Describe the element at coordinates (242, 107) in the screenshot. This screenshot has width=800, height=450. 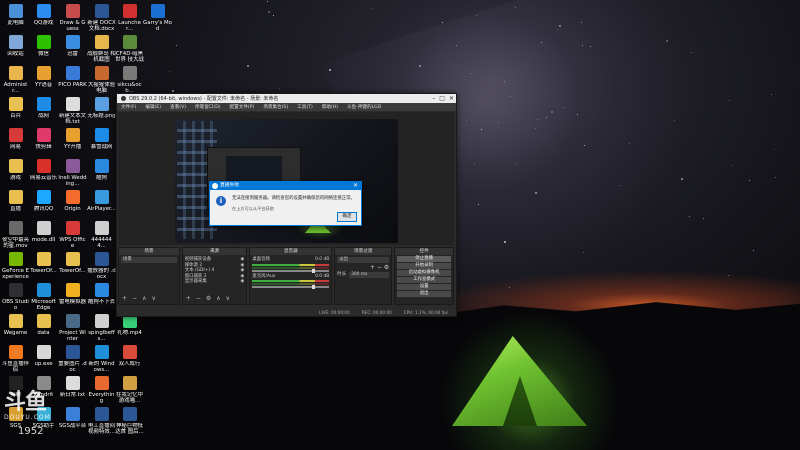
I see `menu-item: 配置文件(P)` at that location.